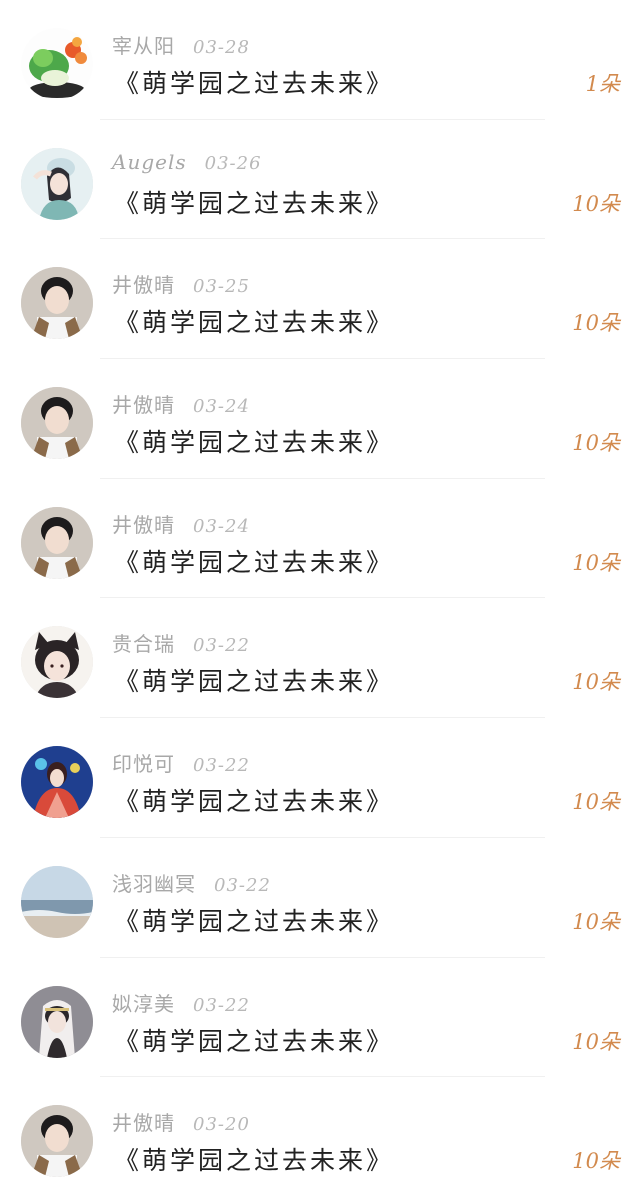 Image resolution: width=640 pixels, height=1197 pixels. Describe the element at coordinates (143, 1002) in the screenshot. I see `user-name: 姒淳美` at that location.